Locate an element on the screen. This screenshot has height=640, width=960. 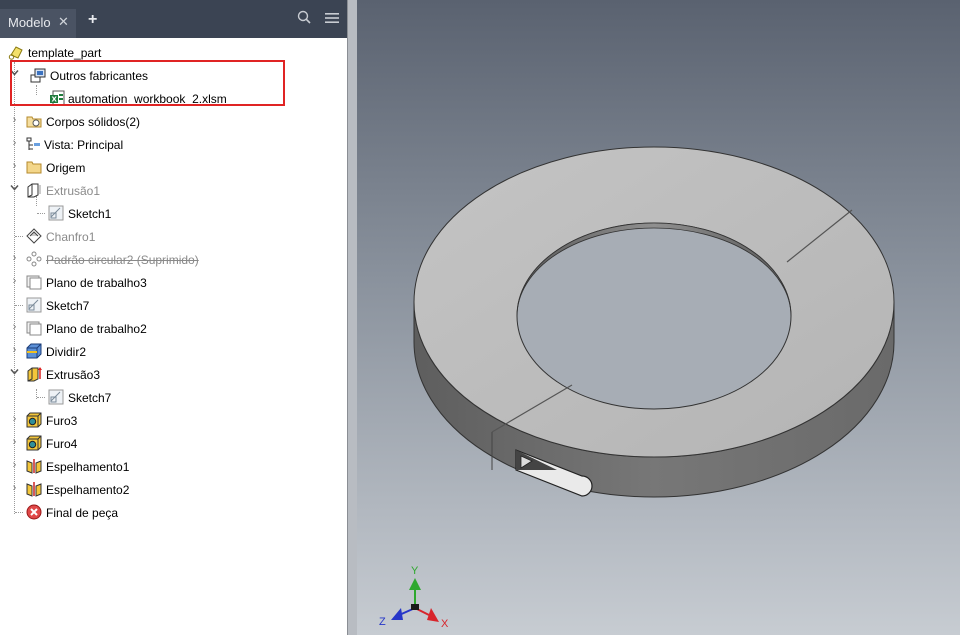
tree-item-vista-principal: › Vista: Principal is located at coordinates (165, 145).